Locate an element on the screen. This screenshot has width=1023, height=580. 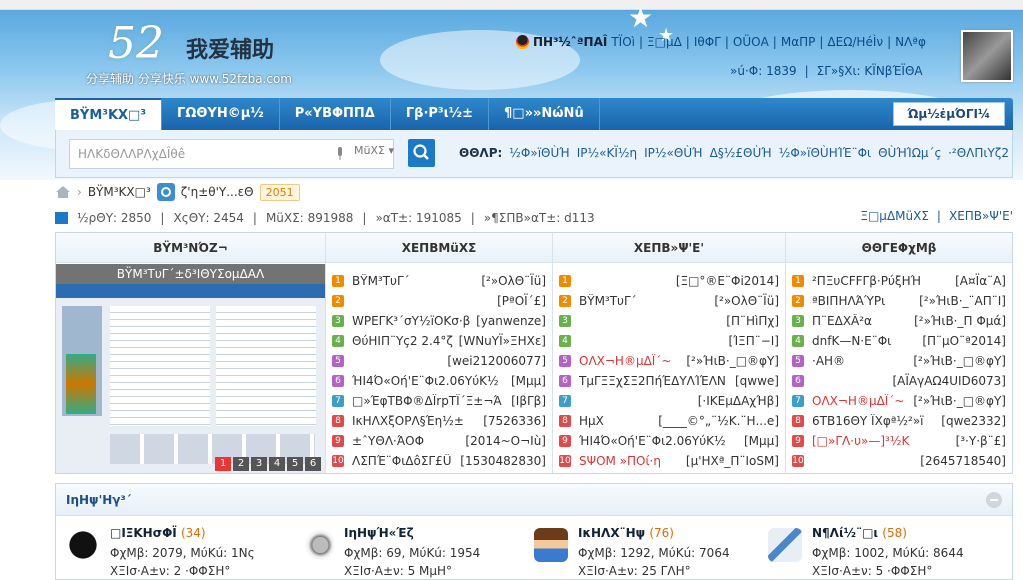
thread-row: 5 [wei212006077] is located at coordinates (439, 361).